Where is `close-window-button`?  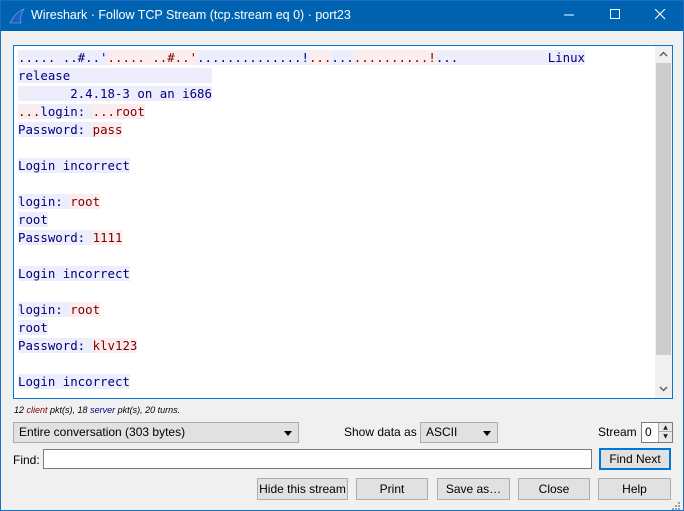 close-window-button is located at coordinates (660, 16).